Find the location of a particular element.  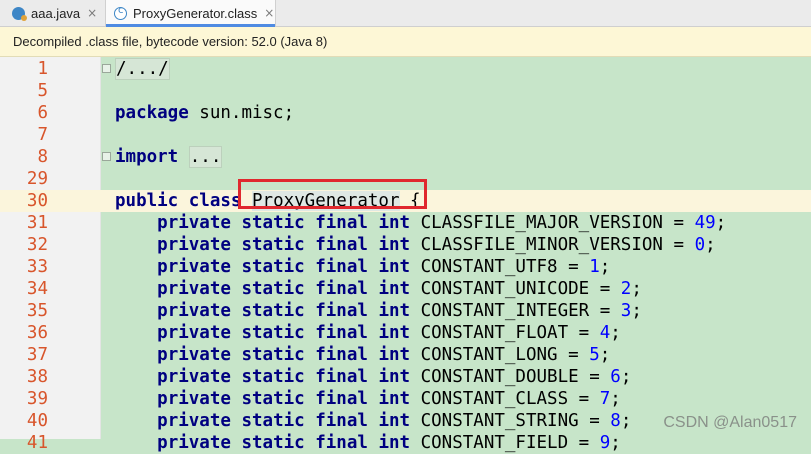

tab-label: aaa.java is located at coordinates (56, 13).